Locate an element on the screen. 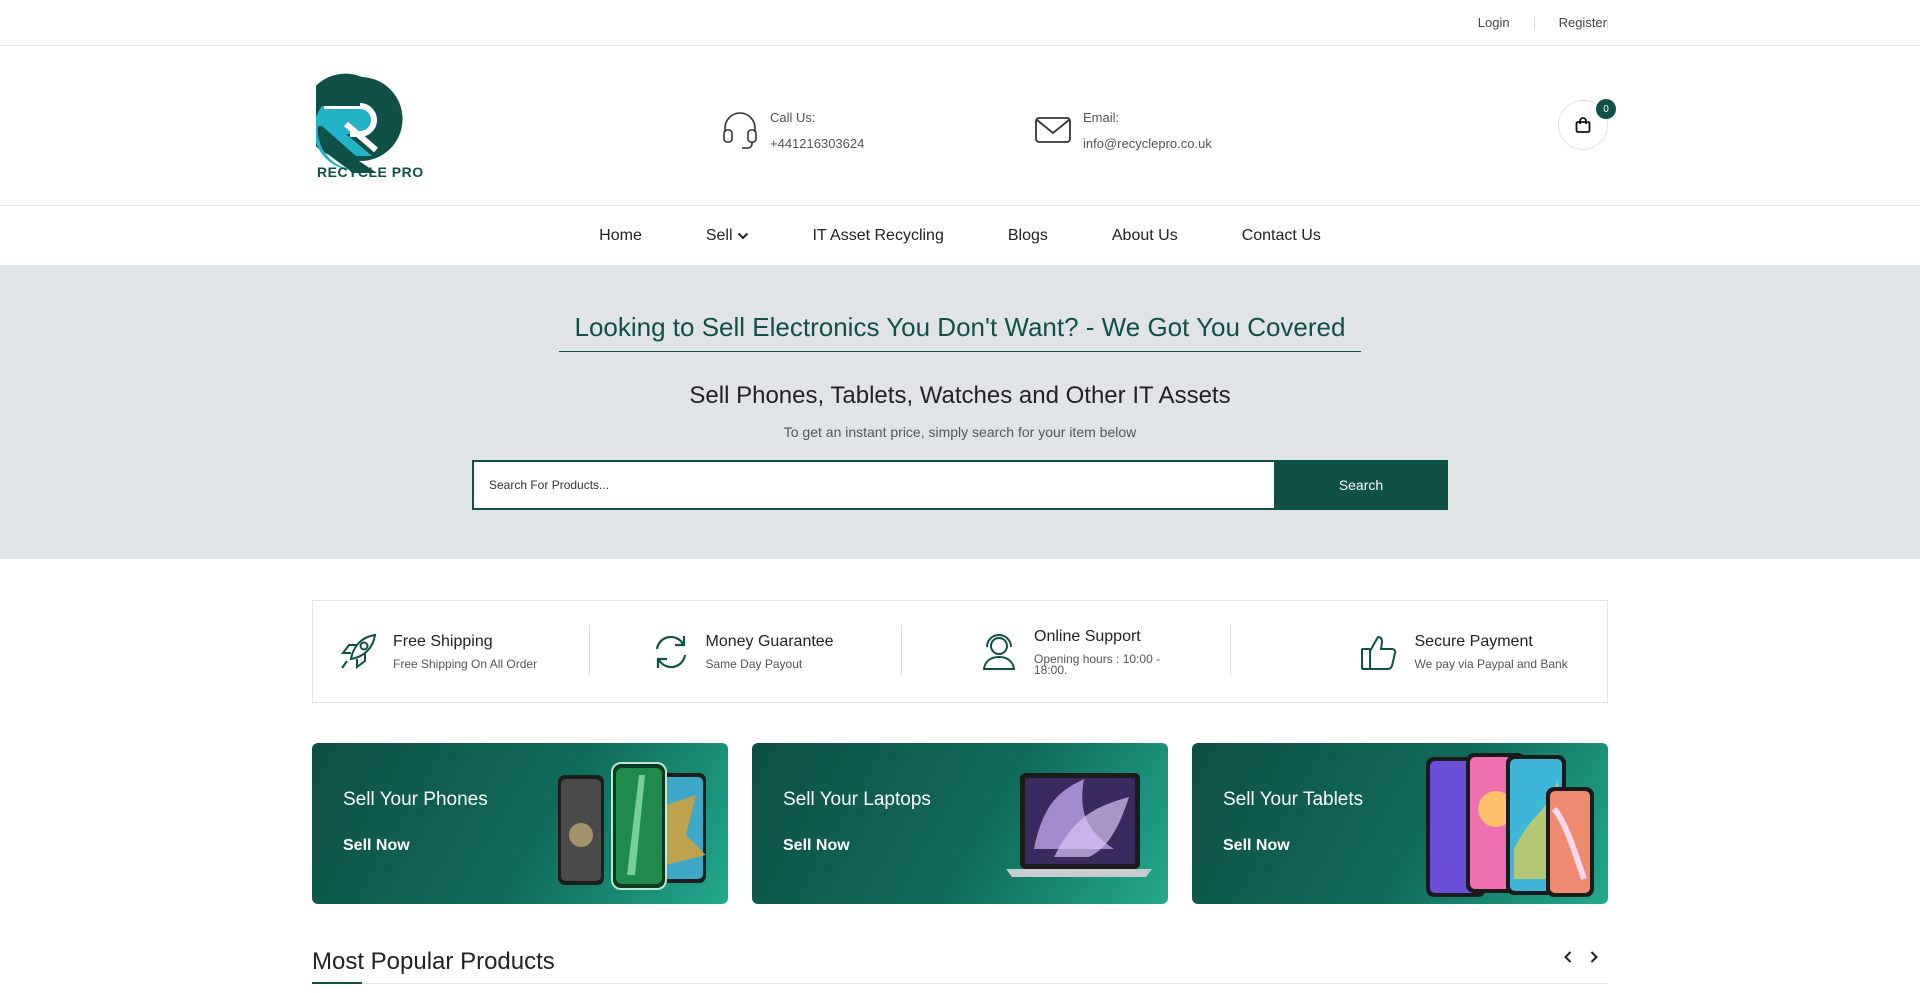 Image resolution: width=1920 pixels, height=993 pixels. nav-contact-us: Contact Us is located at coordinates (1281, 236).